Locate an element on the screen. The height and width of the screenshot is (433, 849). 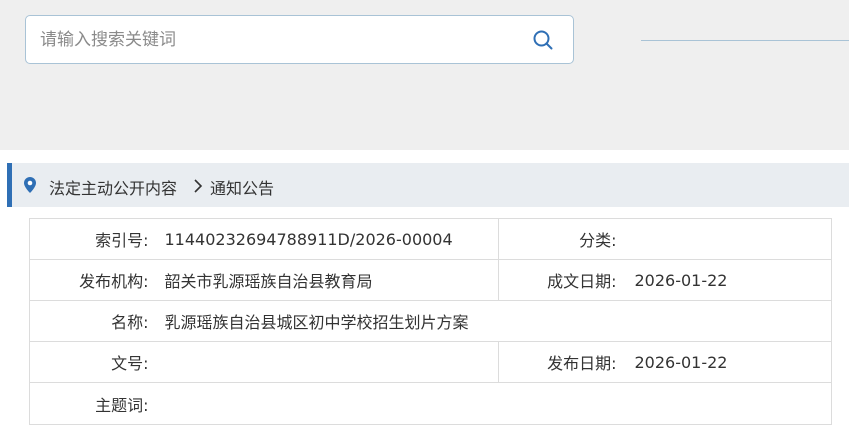
index-number-label: 索引号: is located at coordinates (91, 239).